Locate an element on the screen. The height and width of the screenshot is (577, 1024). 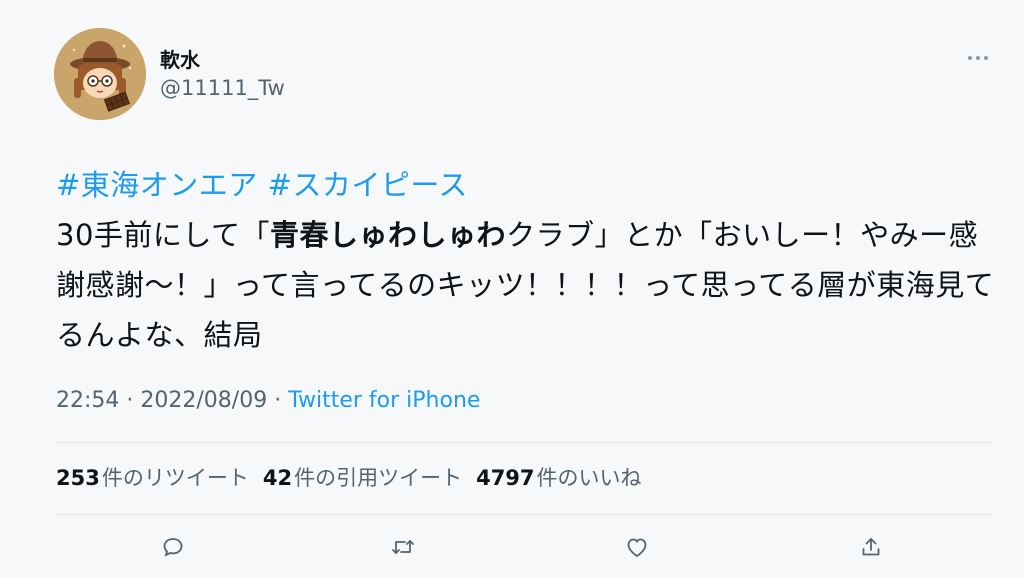
tweet-source-link: Twitter for iPhone is located at coordinates (384, 400).